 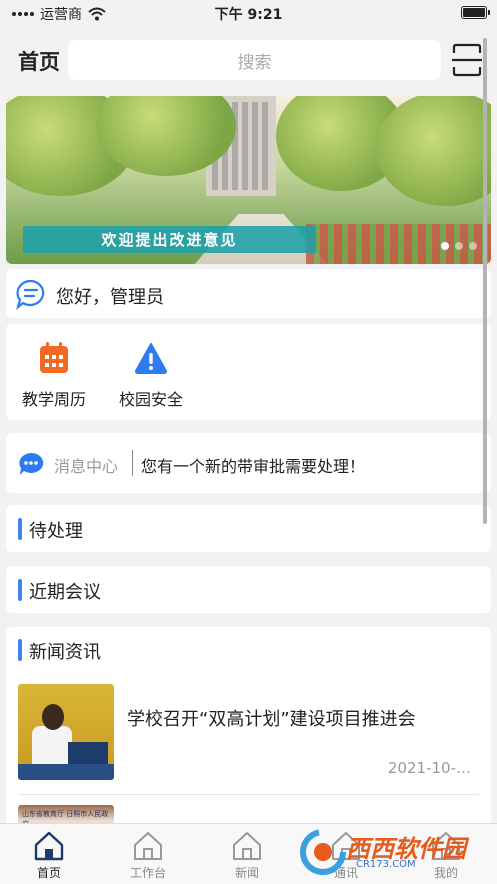 What do you see at coordinates (151, 376) in the screenshot?
I see `app-campus-safety: 校园安全` at bounding box center [151, 376].